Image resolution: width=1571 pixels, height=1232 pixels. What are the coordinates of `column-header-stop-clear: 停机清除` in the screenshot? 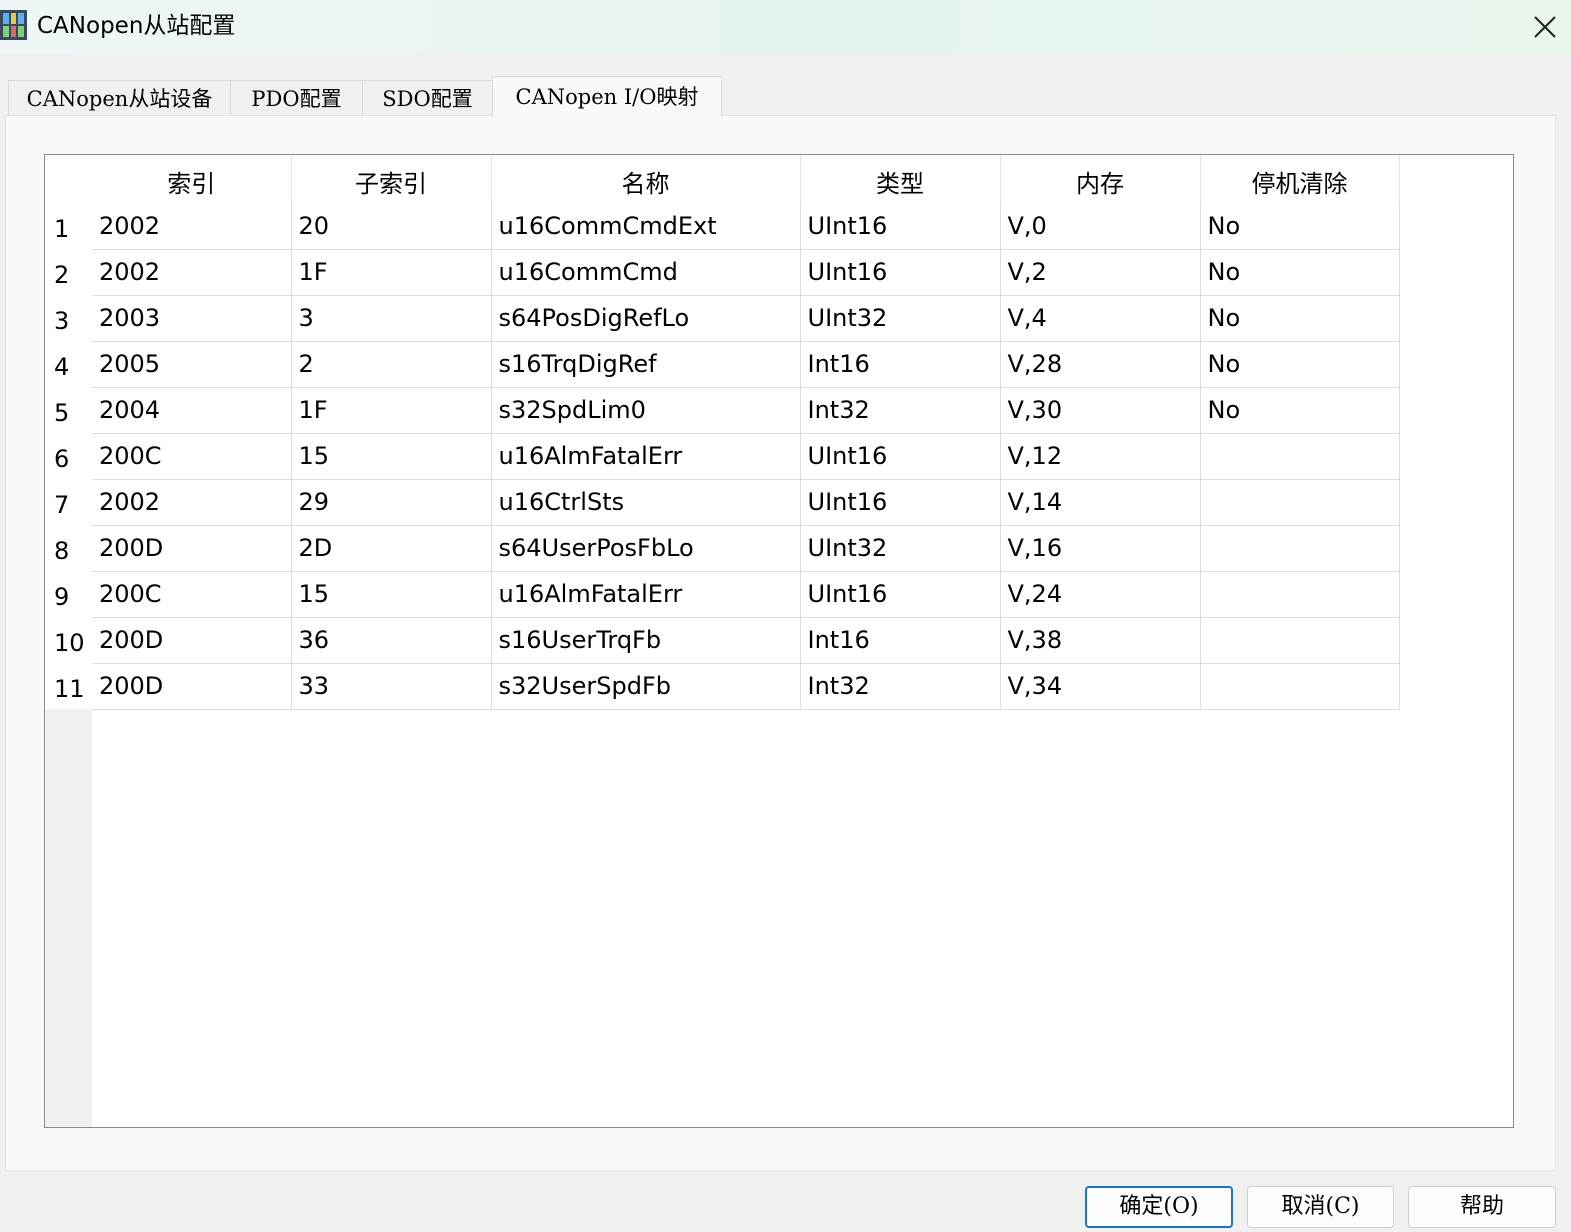 It's located at (1300, 179).